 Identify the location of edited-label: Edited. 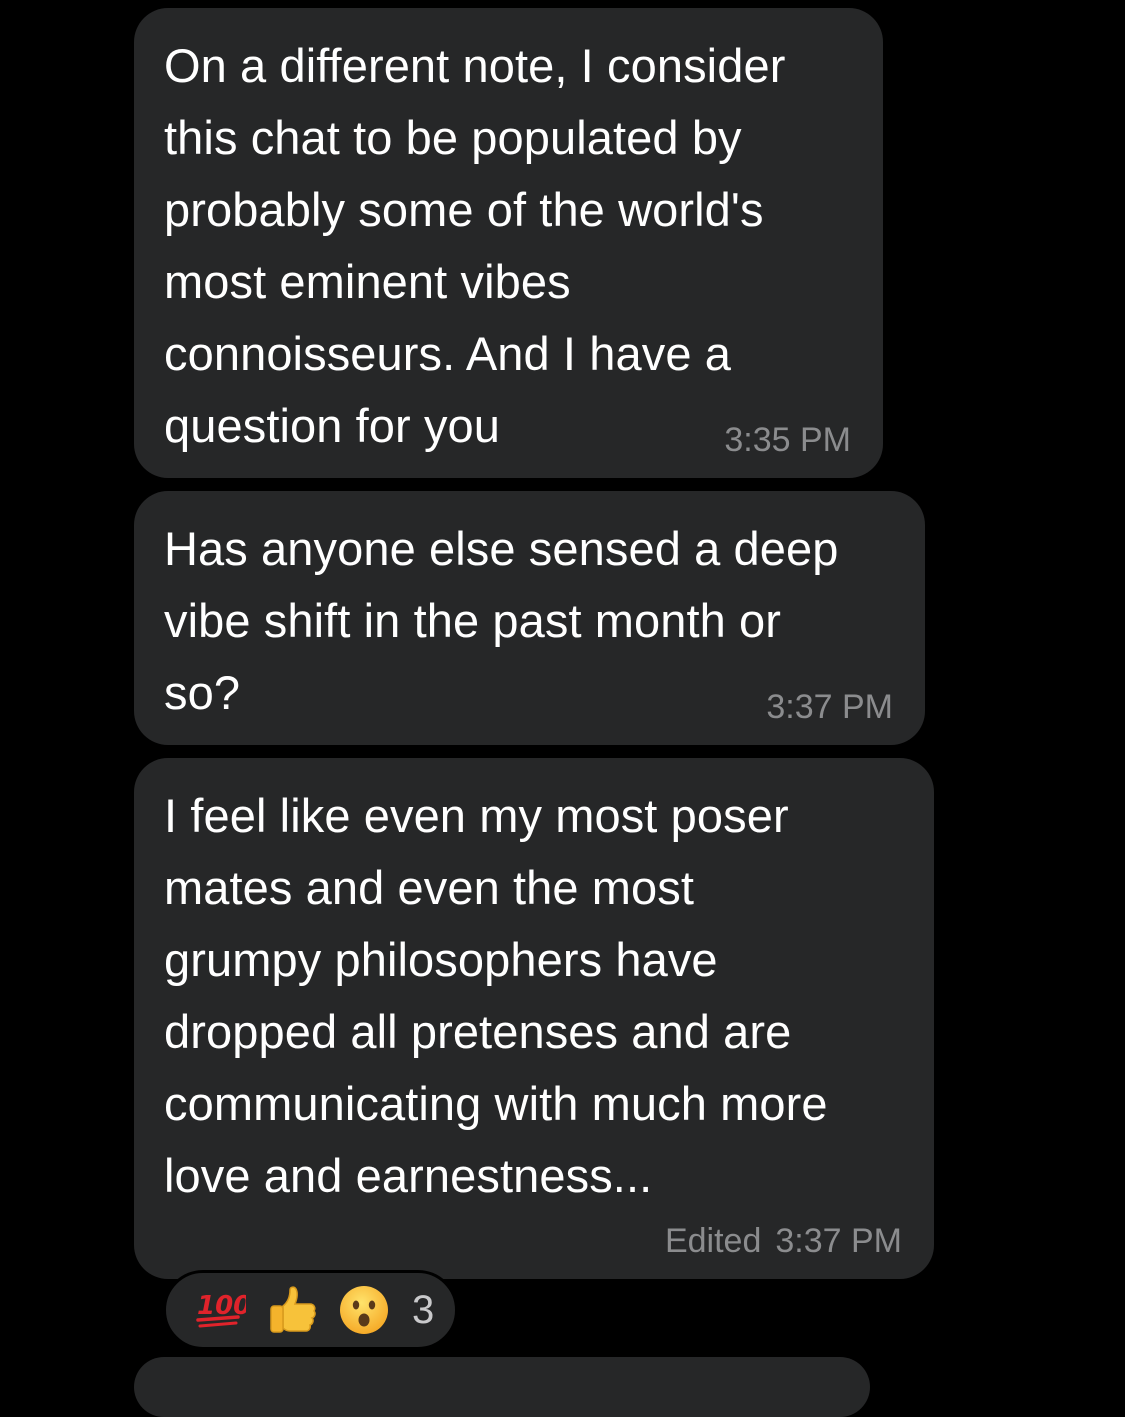
(713, 1241).